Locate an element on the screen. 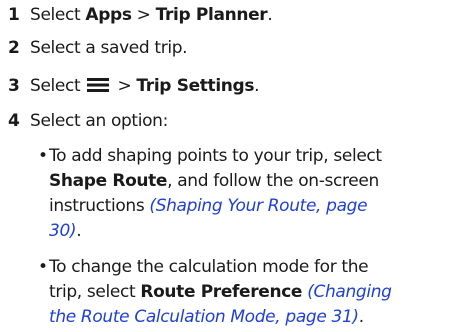 The image size is (449, 332). route-preference-label: Route Preference is located at coordinates (221, 292).